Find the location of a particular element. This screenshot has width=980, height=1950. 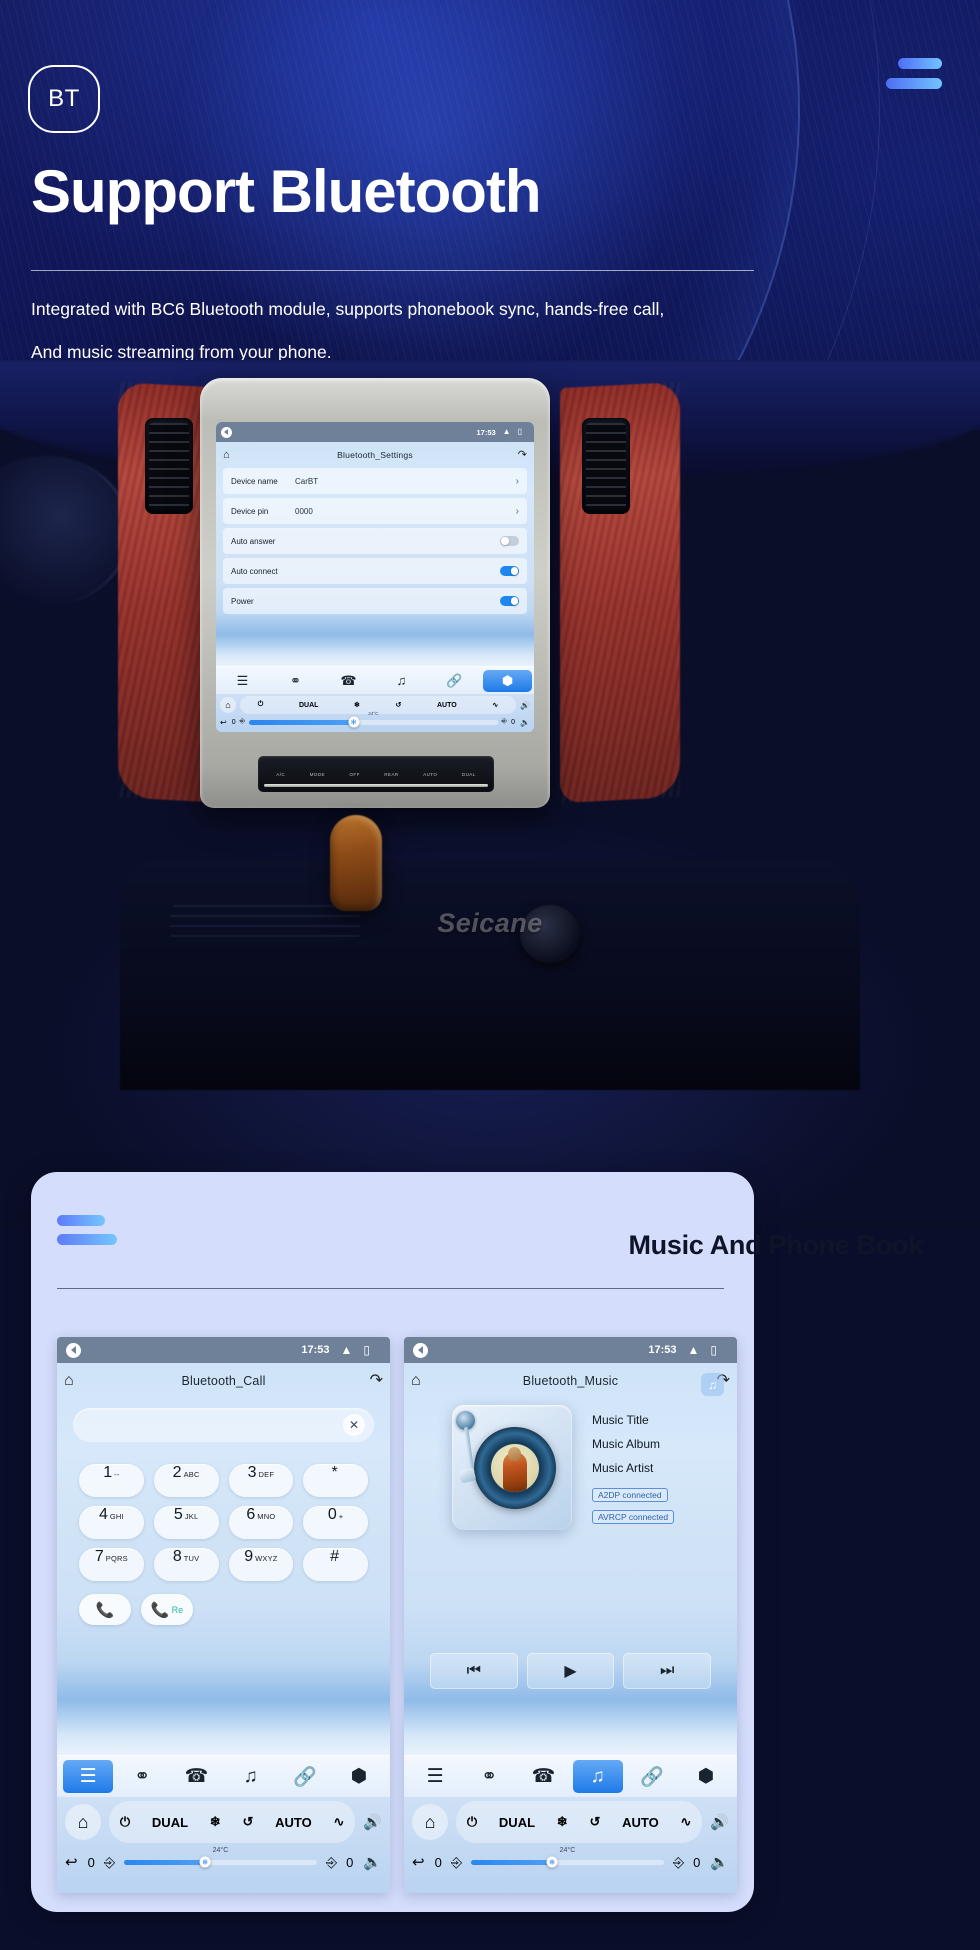

key-0: 0 + is located at coordinates (335, 1522).